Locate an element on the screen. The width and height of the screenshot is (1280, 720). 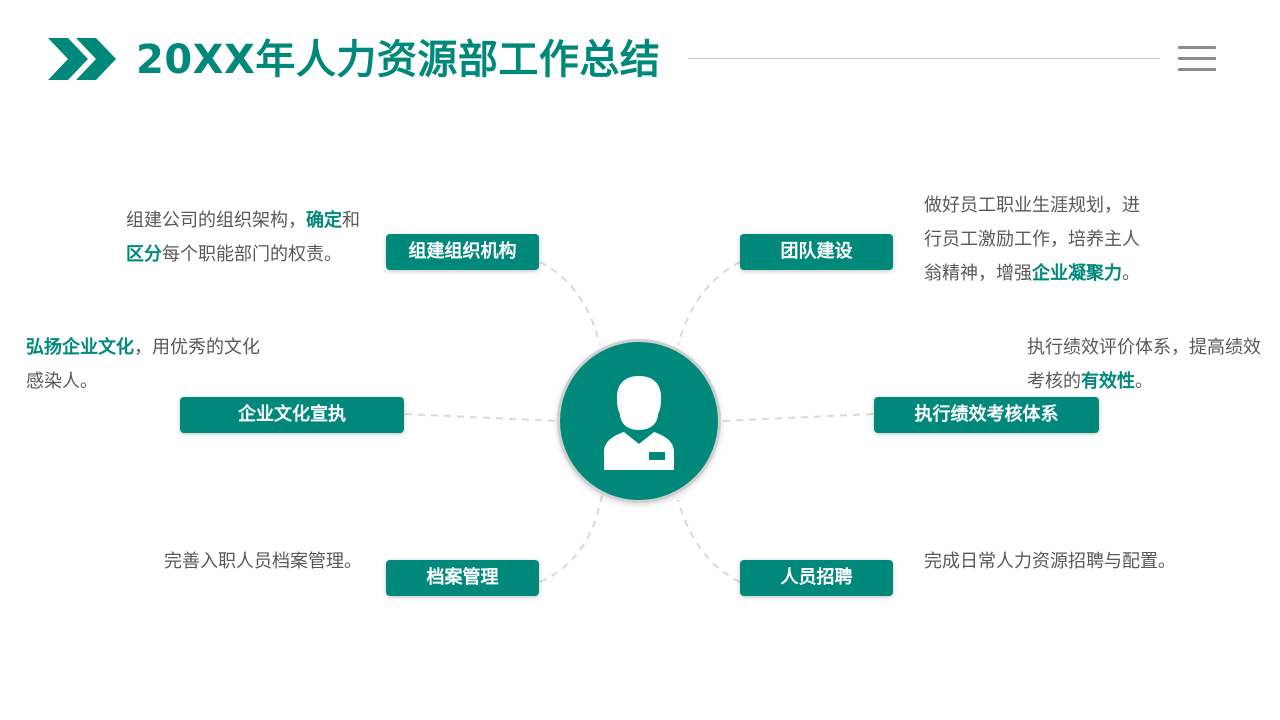
connector-archive is located at coordinates (571, 538).